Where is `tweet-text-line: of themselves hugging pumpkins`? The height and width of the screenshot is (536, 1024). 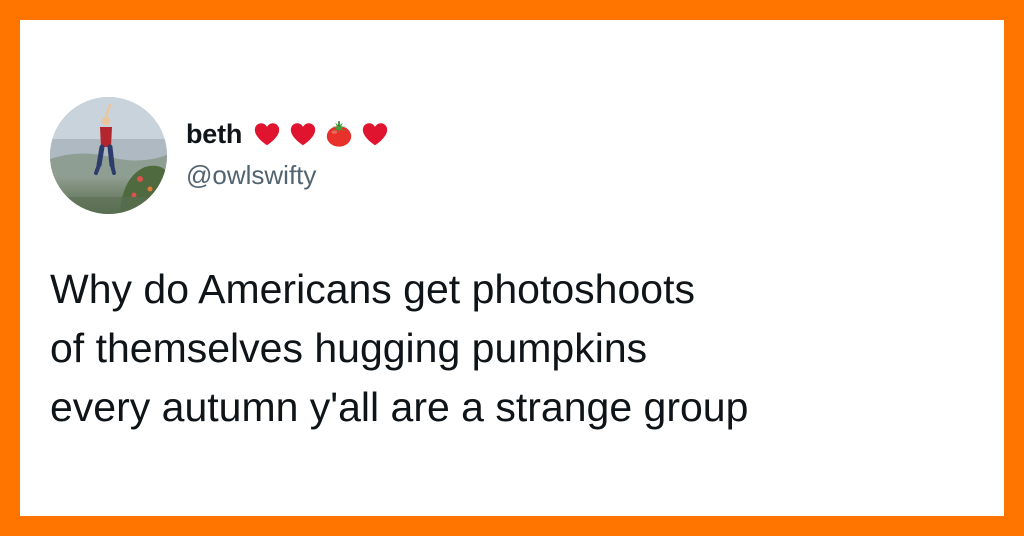
tweet-text-line: of themselves hugging pumpkins is located at coordinates (349, 348).